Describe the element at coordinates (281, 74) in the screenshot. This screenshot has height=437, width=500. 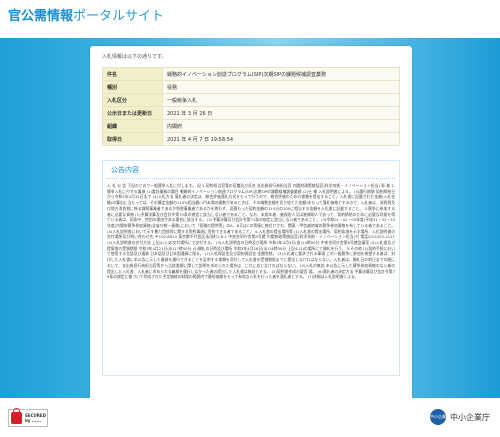
I see `row-value: 戦略的イノベーション創造プログラム(SIP)次期SIPの課題候補調査業務` at that location.